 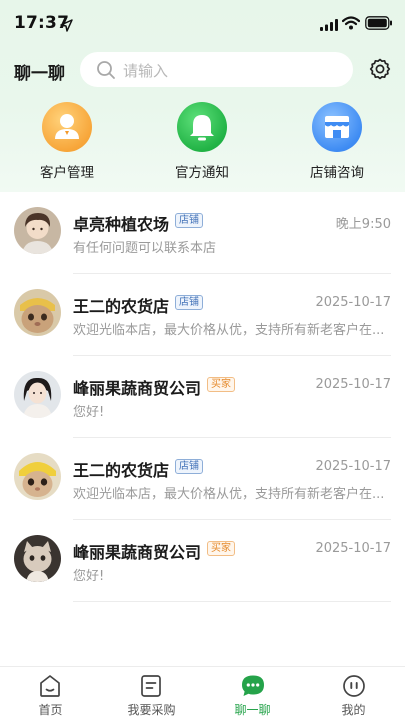 What do you see at coordinates (39, 74) in the screenshot?
I see `page-title: 聊一聊` at bounding box center [39, 74].